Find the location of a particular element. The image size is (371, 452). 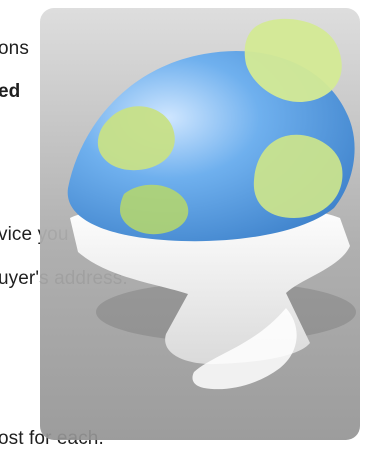

text-line-1: ons is located at coordinates (14, 48).